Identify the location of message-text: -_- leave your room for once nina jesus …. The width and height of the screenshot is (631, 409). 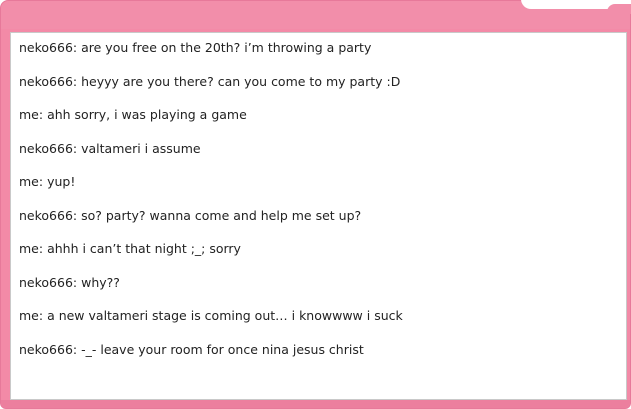
(222, 349).